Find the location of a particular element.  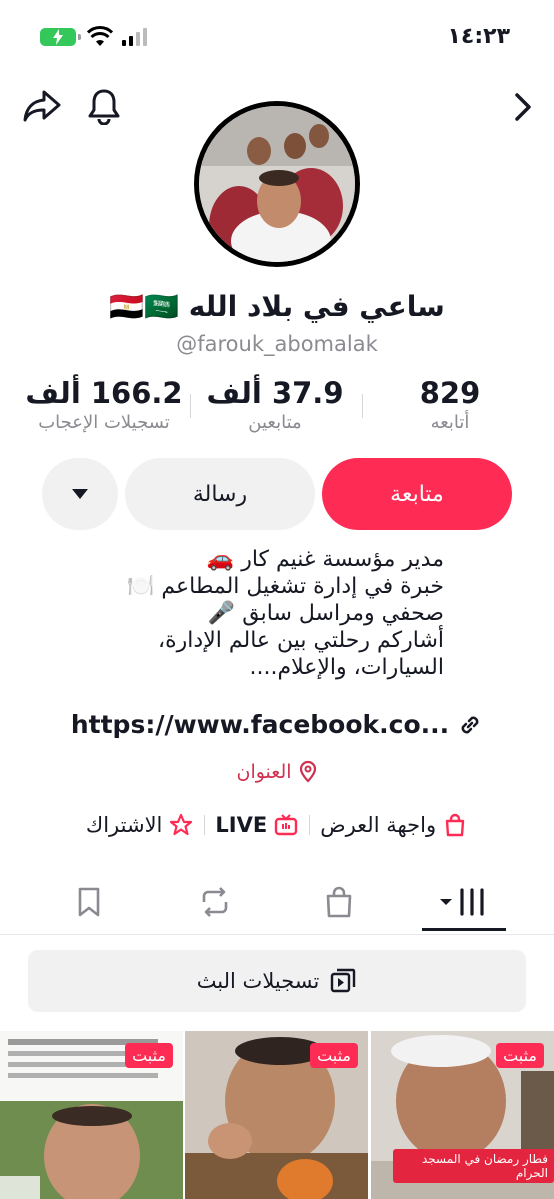

tab-shop is located at coordinates (339, 902).